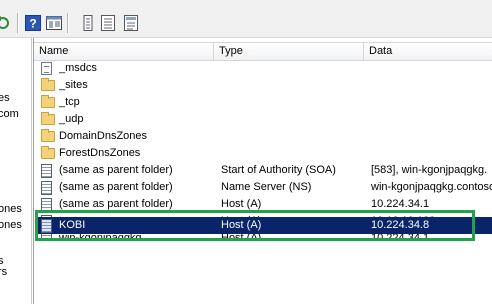 The width and height of the screenshot is (492, 304). I want to click on help-icon: ?, so click(33, 23).